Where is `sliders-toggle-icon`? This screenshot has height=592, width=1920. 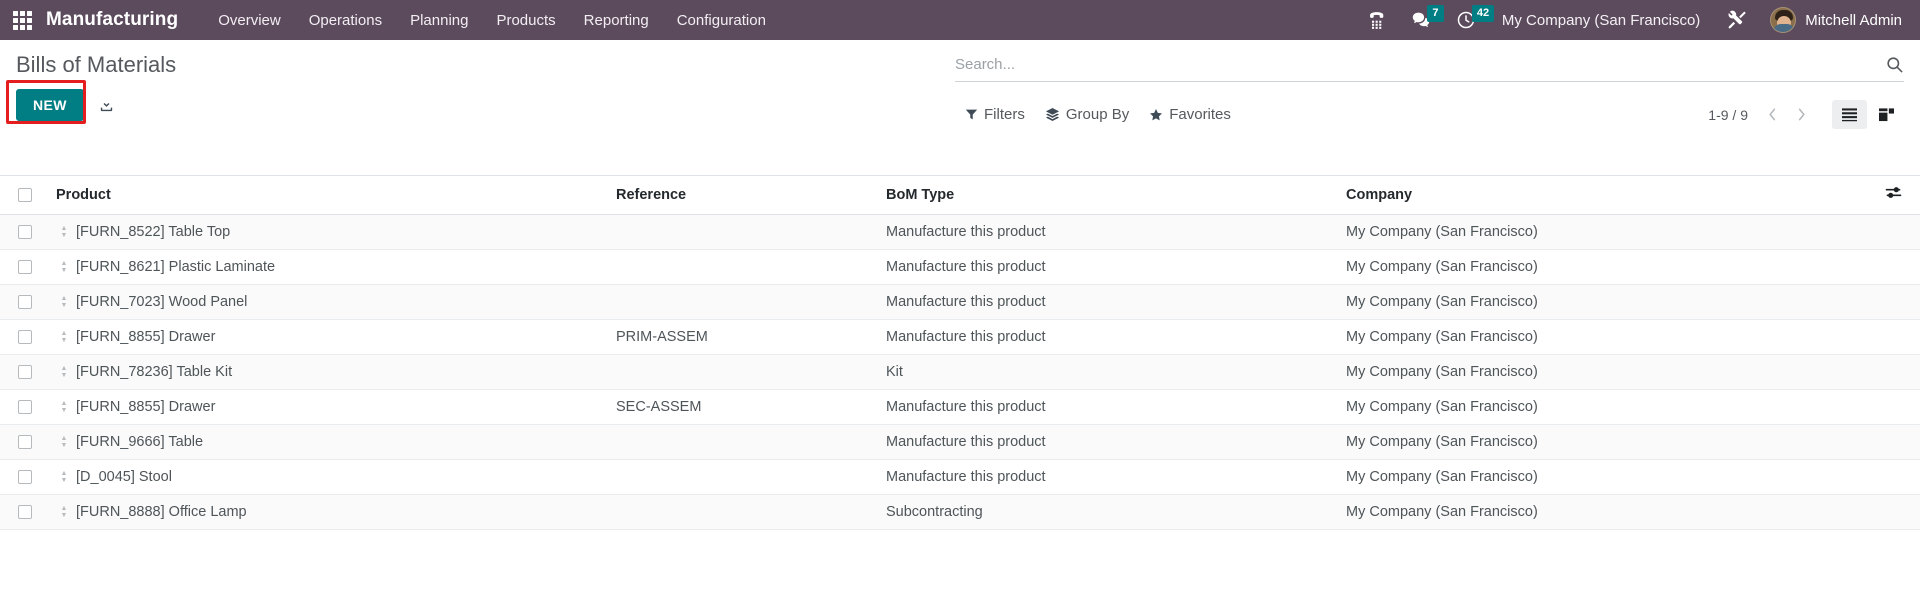 sliders-toggle-icon is located at coordinates (1893, 192).